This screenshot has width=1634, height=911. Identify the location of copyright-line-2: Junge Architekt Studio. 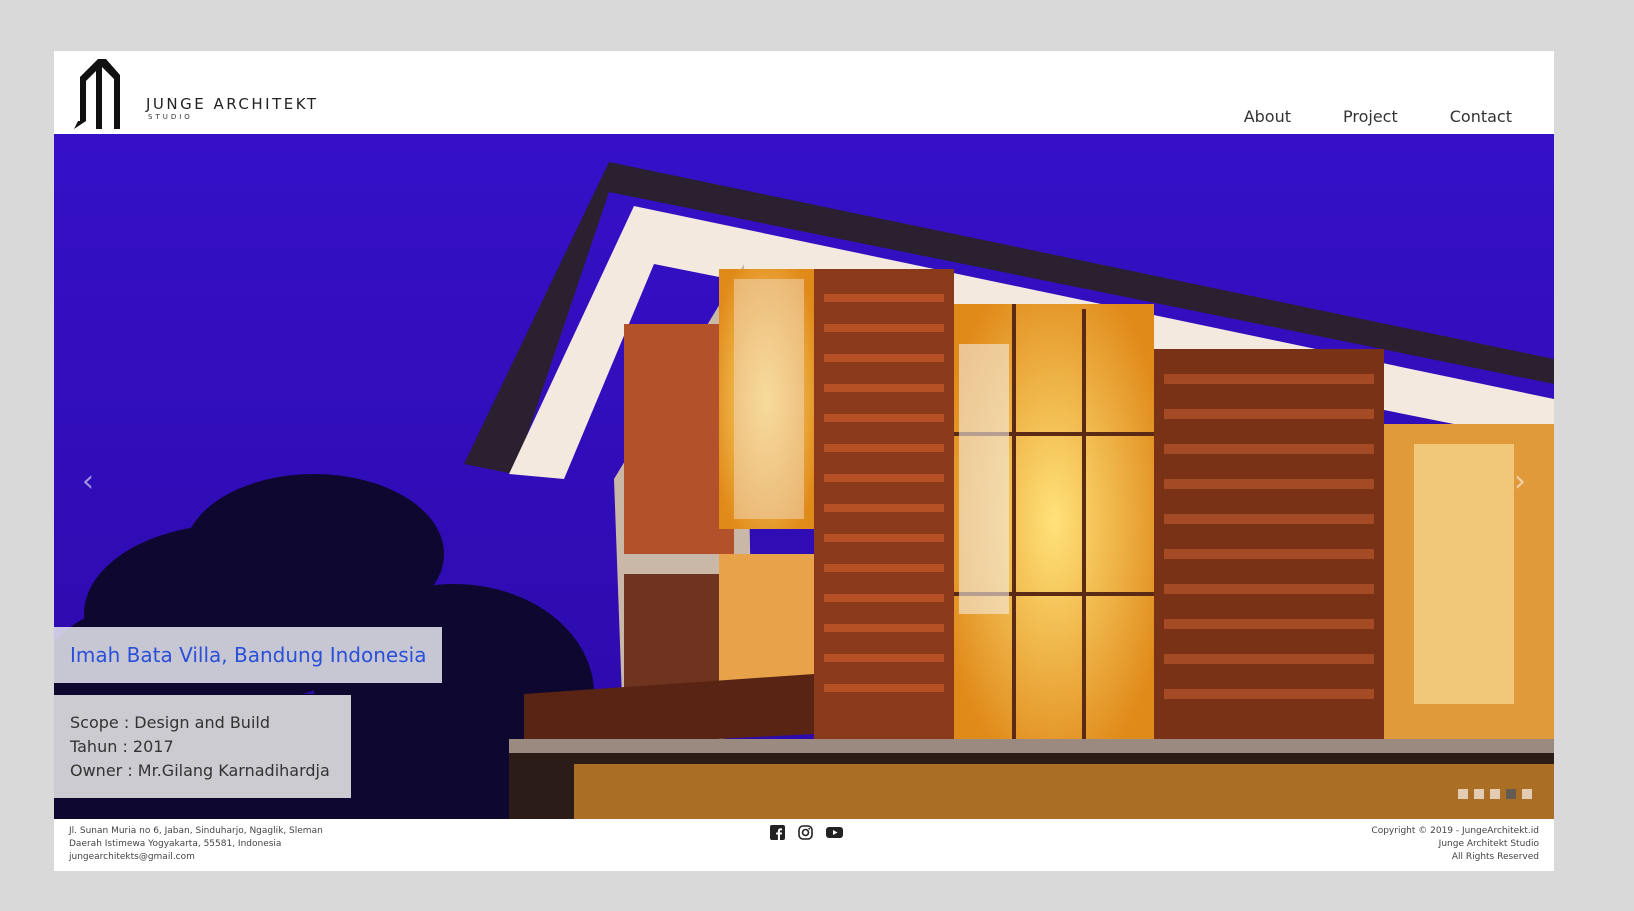
(1488, 844).